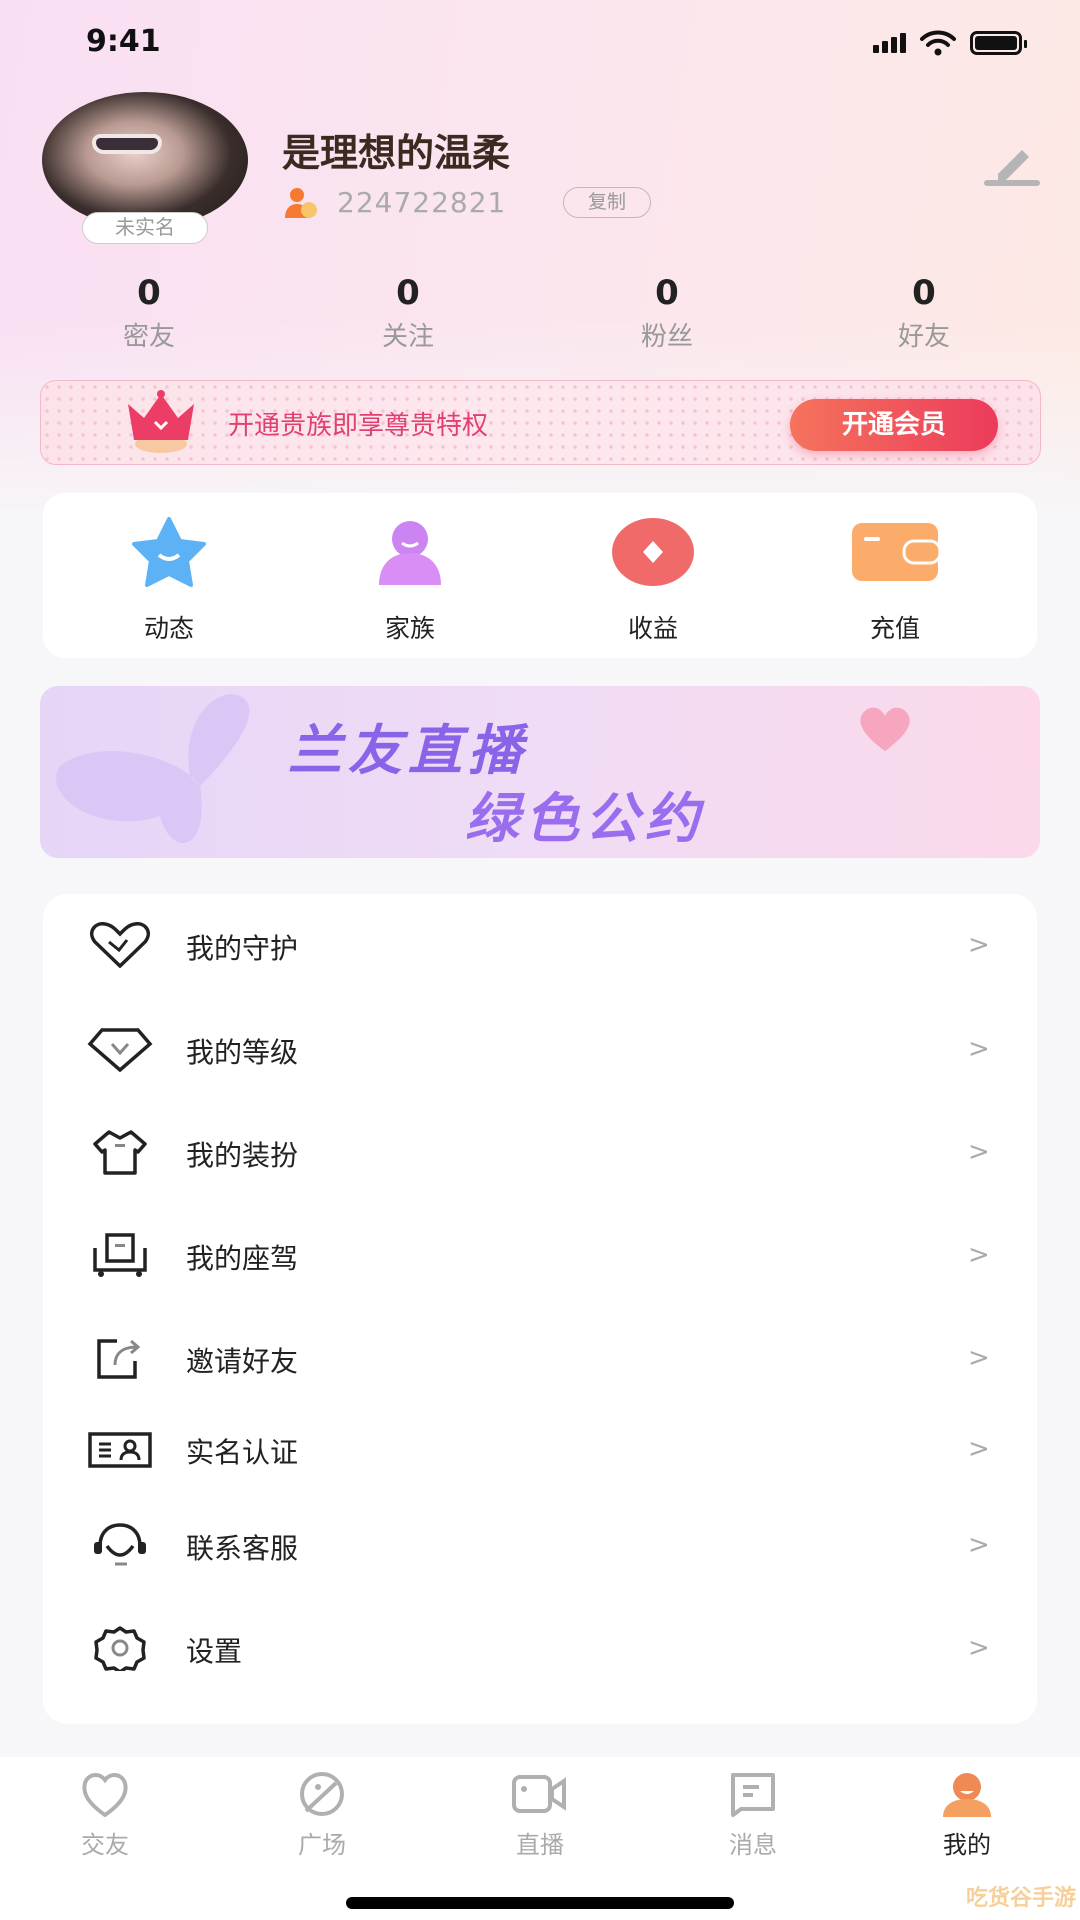  Describe the element at coordinates (938, 43) in the screenshot. I see `wifi-icon` at that location.